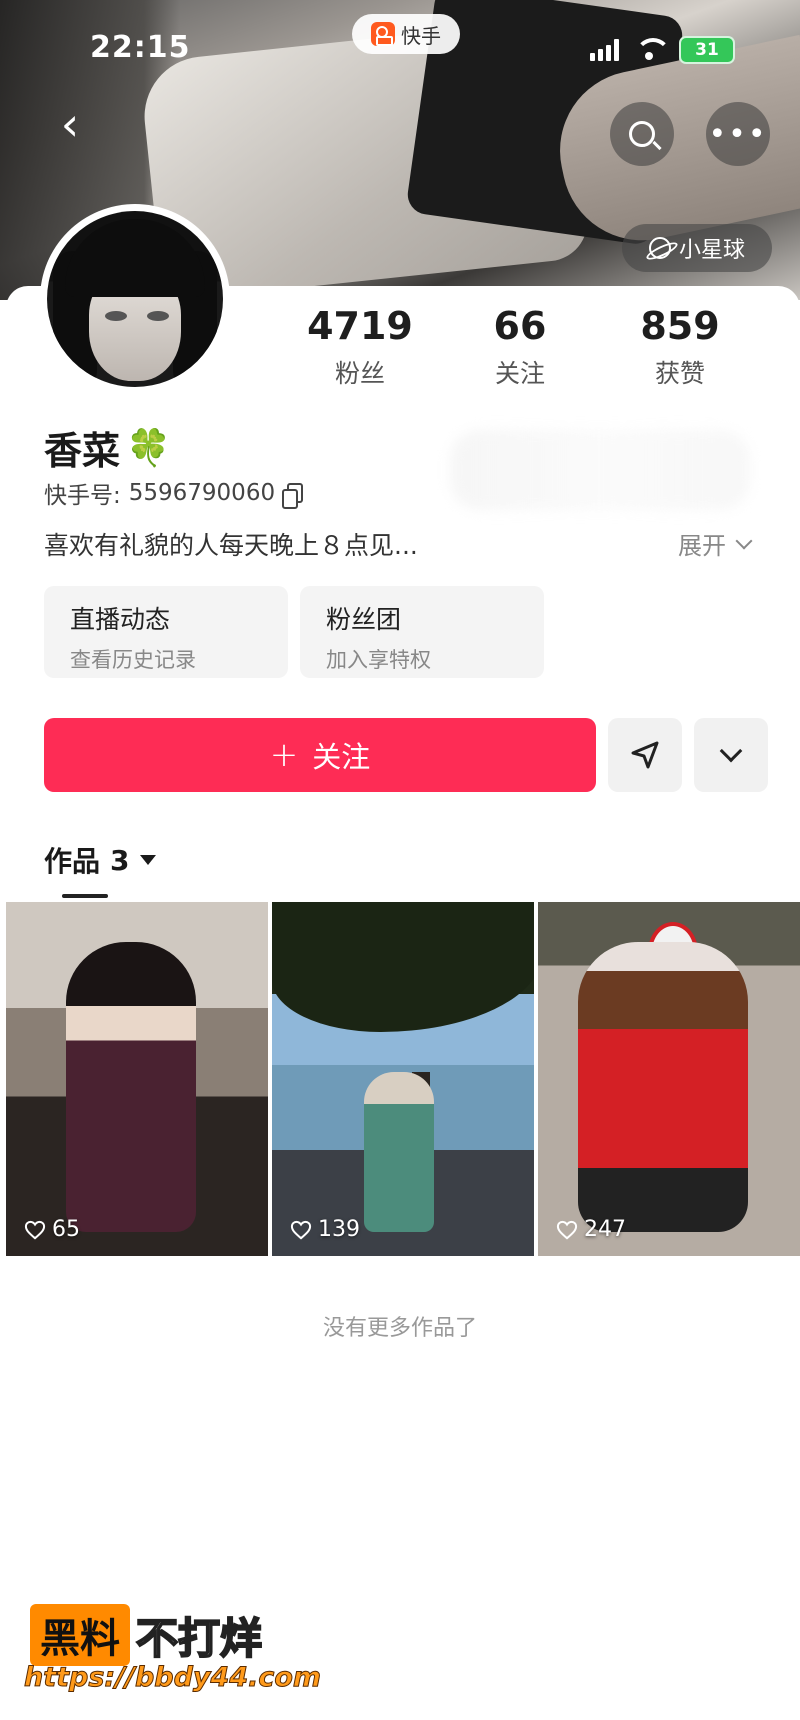 The width and height of the screenshot is (800, 1720). Describe the element at coordinates (359, 373) in the screenshot. I see `stat-label: 粉丝` at that location.